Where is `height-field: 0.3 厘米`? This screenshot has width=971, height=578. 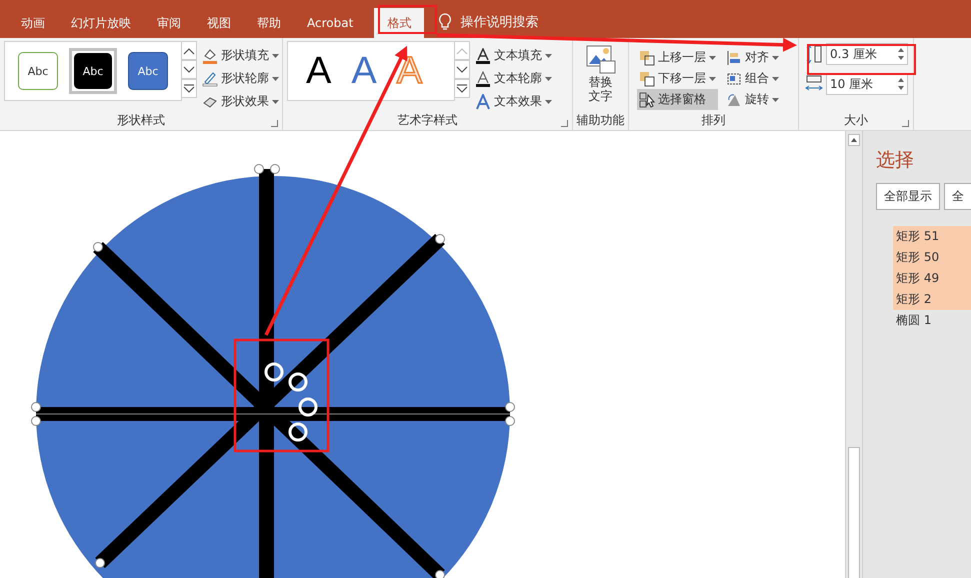 height-field: 0.3 厘米 is located at coordinates (867, 54).